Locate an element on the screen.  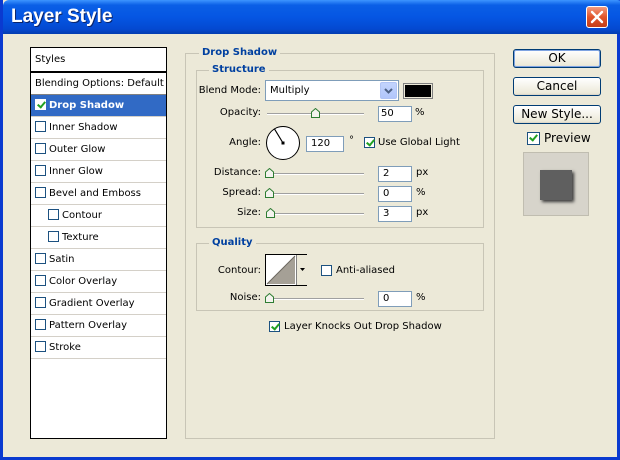
distance-unit: px is located at coordinates (422, 172).